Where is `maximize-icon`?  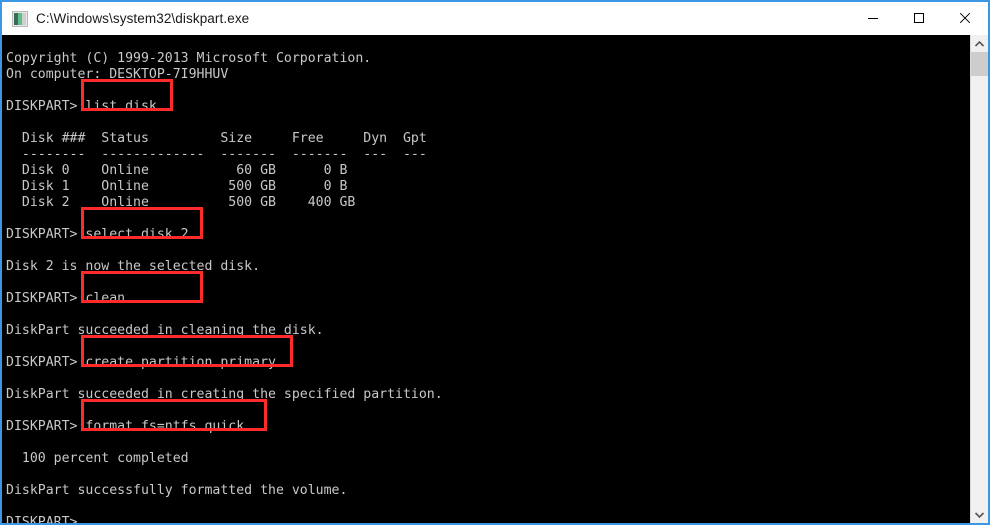 maximize-icon is located at coordinates (919, 17).